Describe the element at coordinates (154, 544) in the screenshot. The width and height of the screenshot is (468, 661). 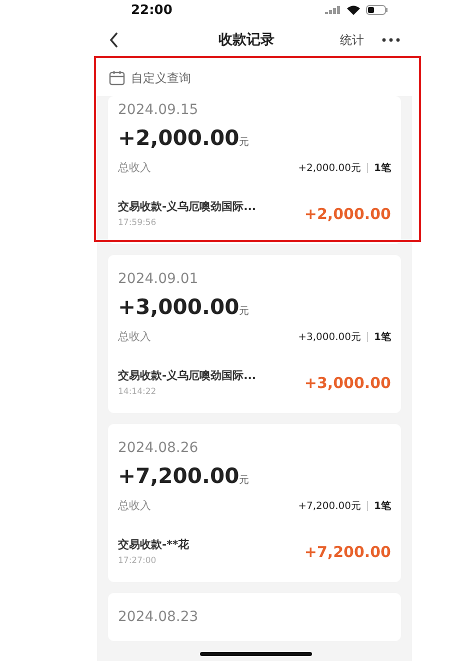
I see `transaction-title: 交易收款-**花` at that location.